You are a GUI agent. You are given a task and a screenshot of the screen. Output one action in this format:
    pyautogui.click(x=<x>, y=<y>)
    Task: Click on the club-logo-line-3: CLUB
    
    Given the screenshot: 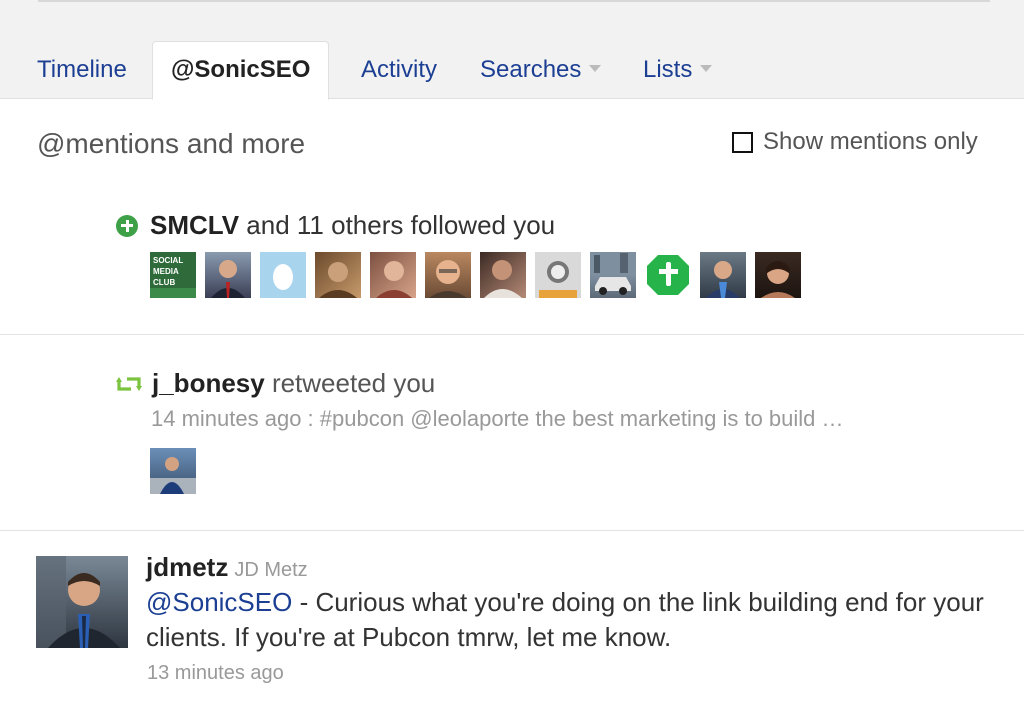 What is the action you would take?
    pyautogui.click(x=164, y=282)
    